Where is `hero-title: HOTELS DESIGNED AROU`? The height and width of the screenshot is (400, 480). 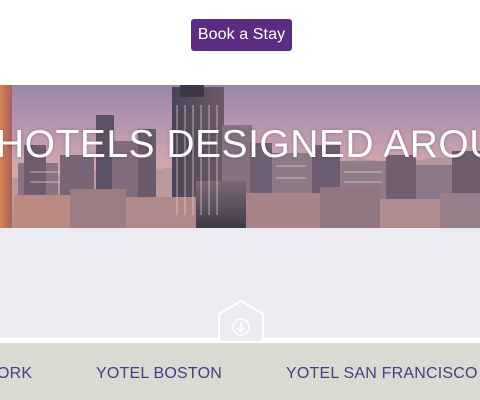
hero-title: HOTELS DESIGNED AROU is located at coordinates (240, 144).